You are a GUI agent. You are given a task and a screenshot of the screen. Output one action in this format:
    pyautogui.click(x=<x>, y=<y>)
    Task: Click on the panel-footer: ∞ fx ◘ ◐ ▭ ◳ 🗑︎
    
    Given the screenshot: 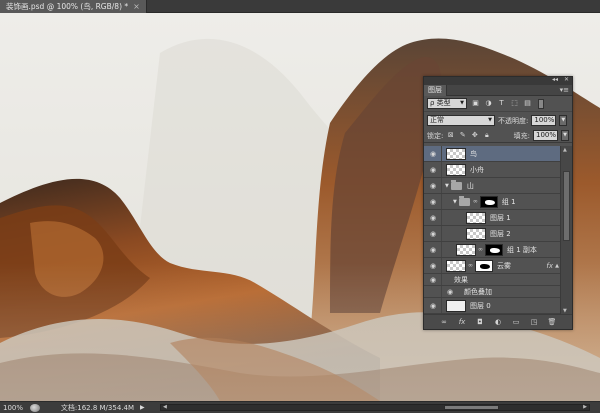 What is the action you would take?
    pyautogui.click(x=498, y=321)
    